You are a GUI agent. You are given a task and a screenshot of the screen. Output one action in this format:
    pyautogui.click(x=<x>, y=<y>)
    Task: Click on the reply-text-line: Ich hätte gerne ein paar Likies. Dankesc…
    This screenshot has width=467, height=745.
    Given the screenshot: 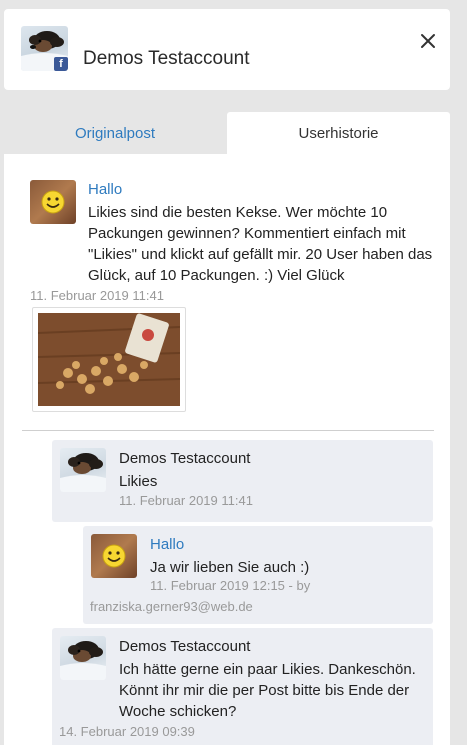 What is the action you would take?
    pyautogui.click(x=267, y=669)
    